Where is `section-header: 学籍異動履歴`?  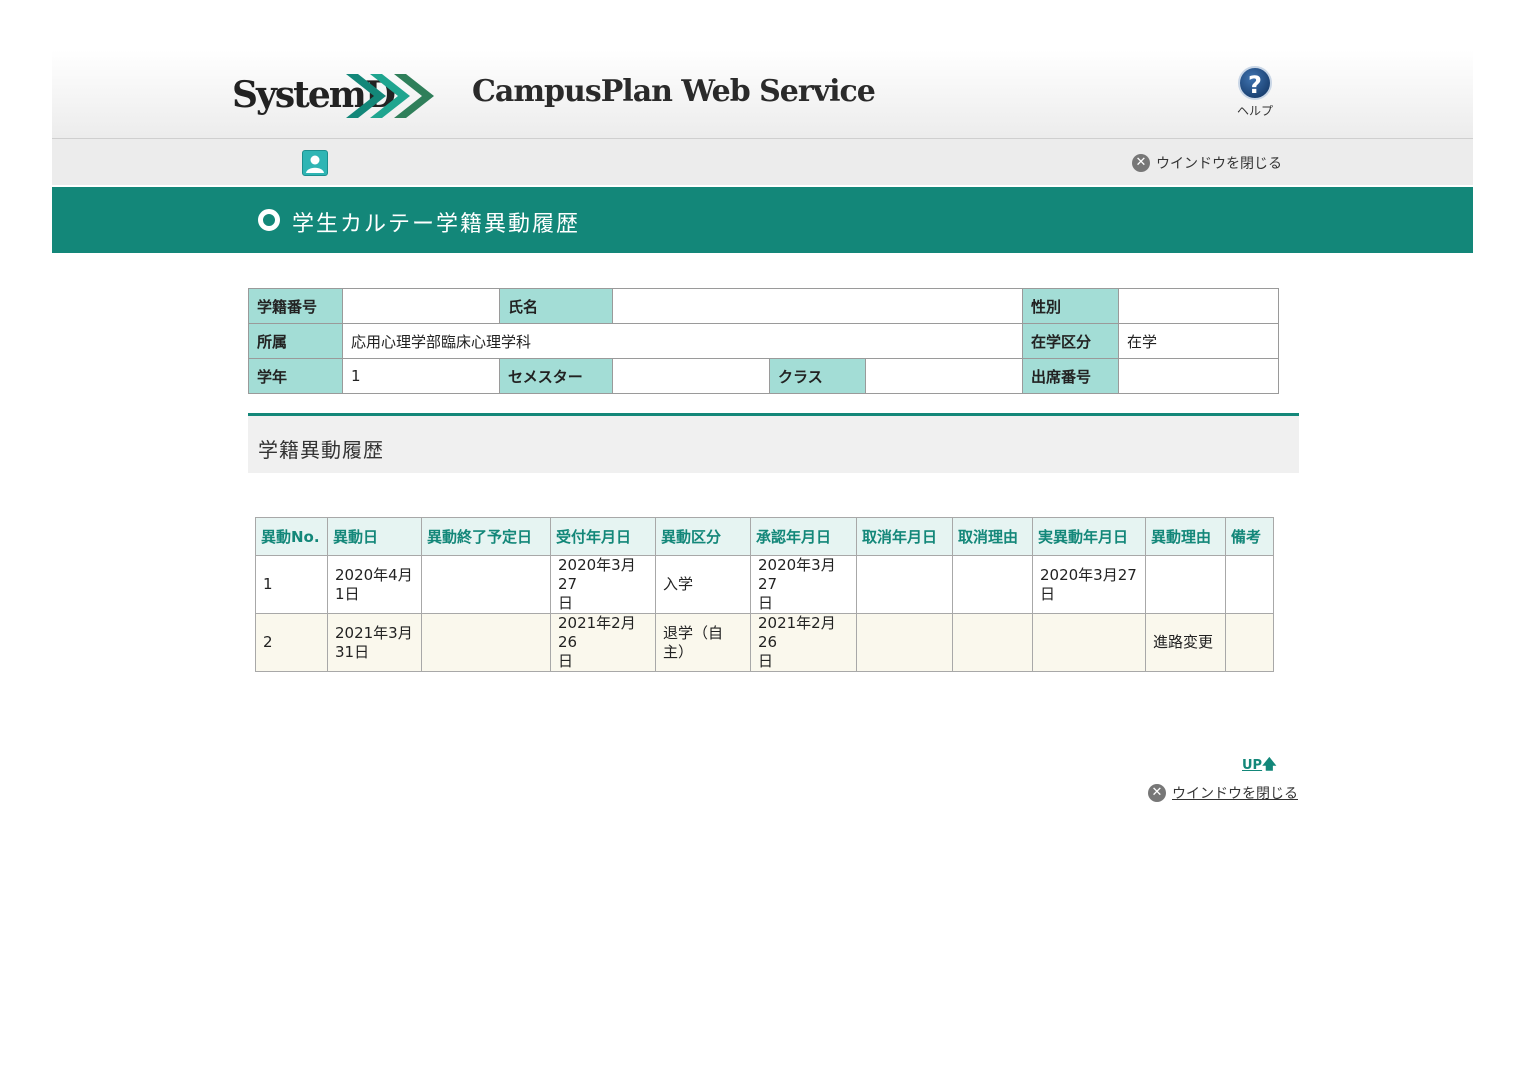 section-header: 学籍異動履歴 is located at coordinates (773, 443).